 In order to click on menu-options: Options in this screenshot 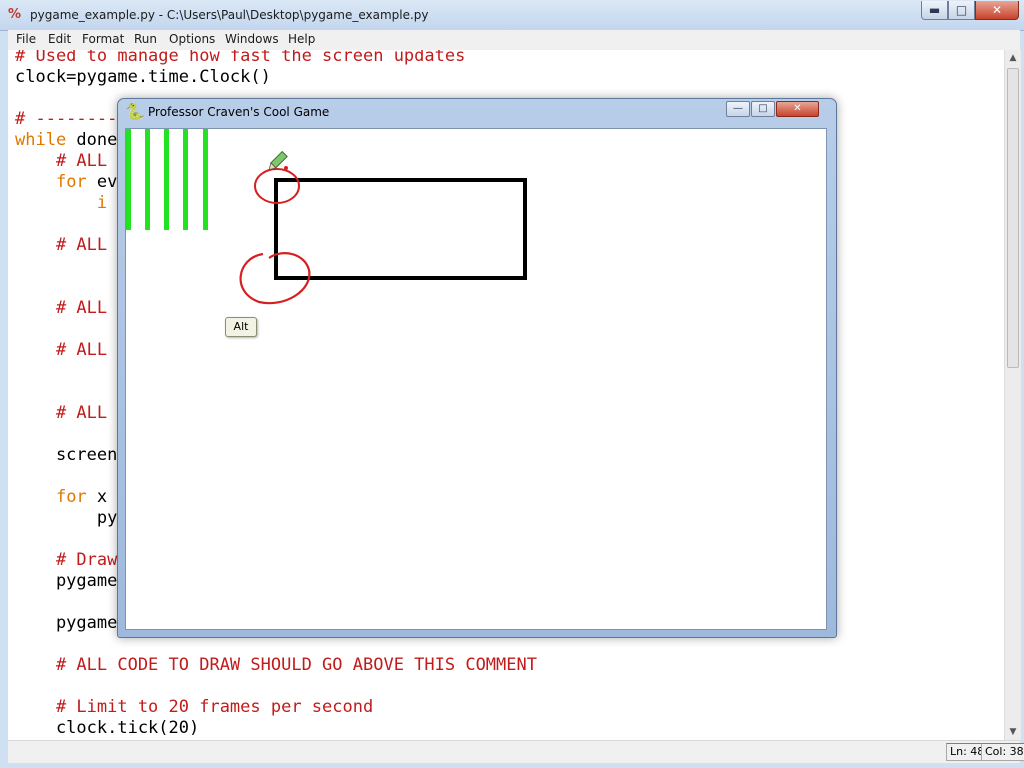, I will do `click(192, 39)`.